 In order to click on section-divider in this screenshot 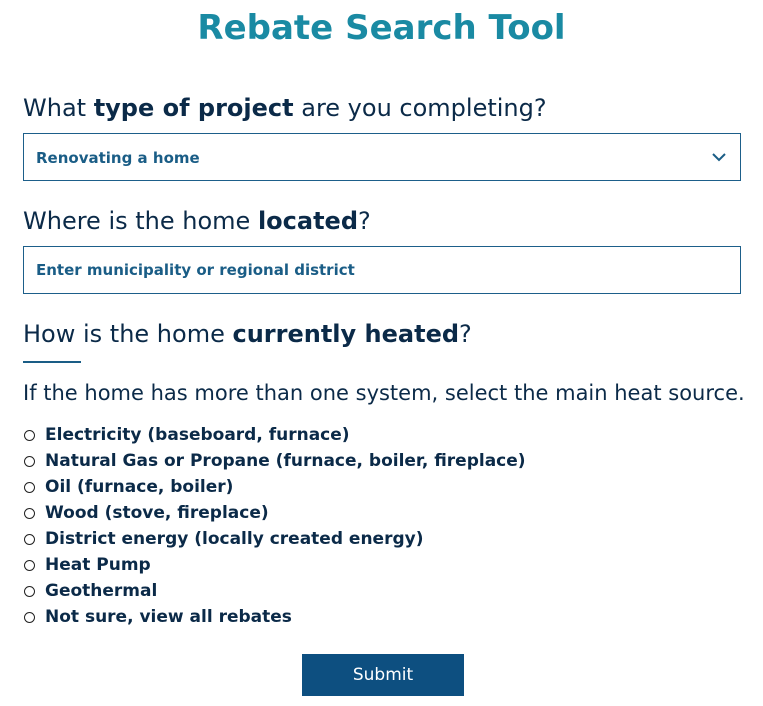, I will do `click(52, 362)`.